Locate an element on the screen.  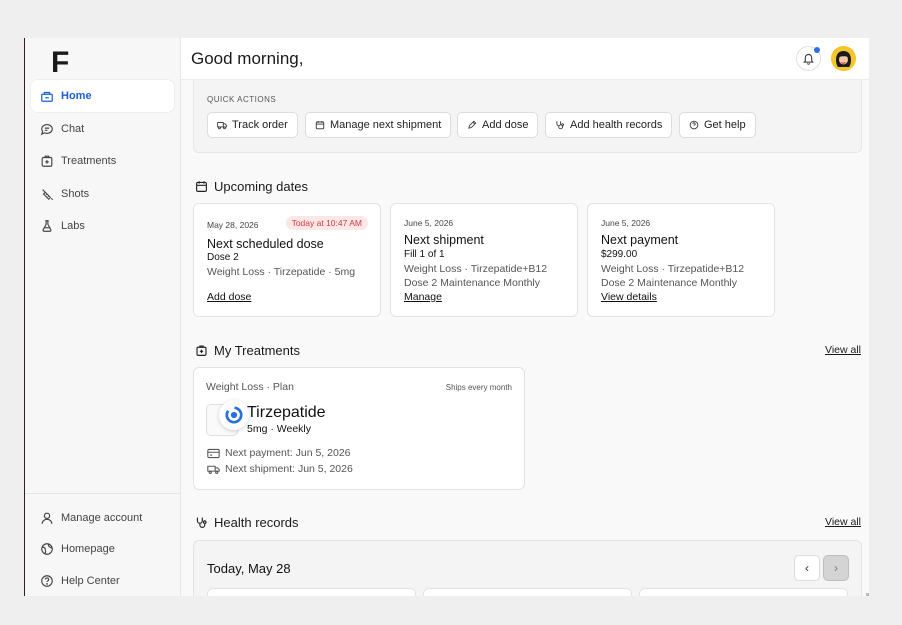
sidebar-item-label: Shots is located at coordinates (75, 193).